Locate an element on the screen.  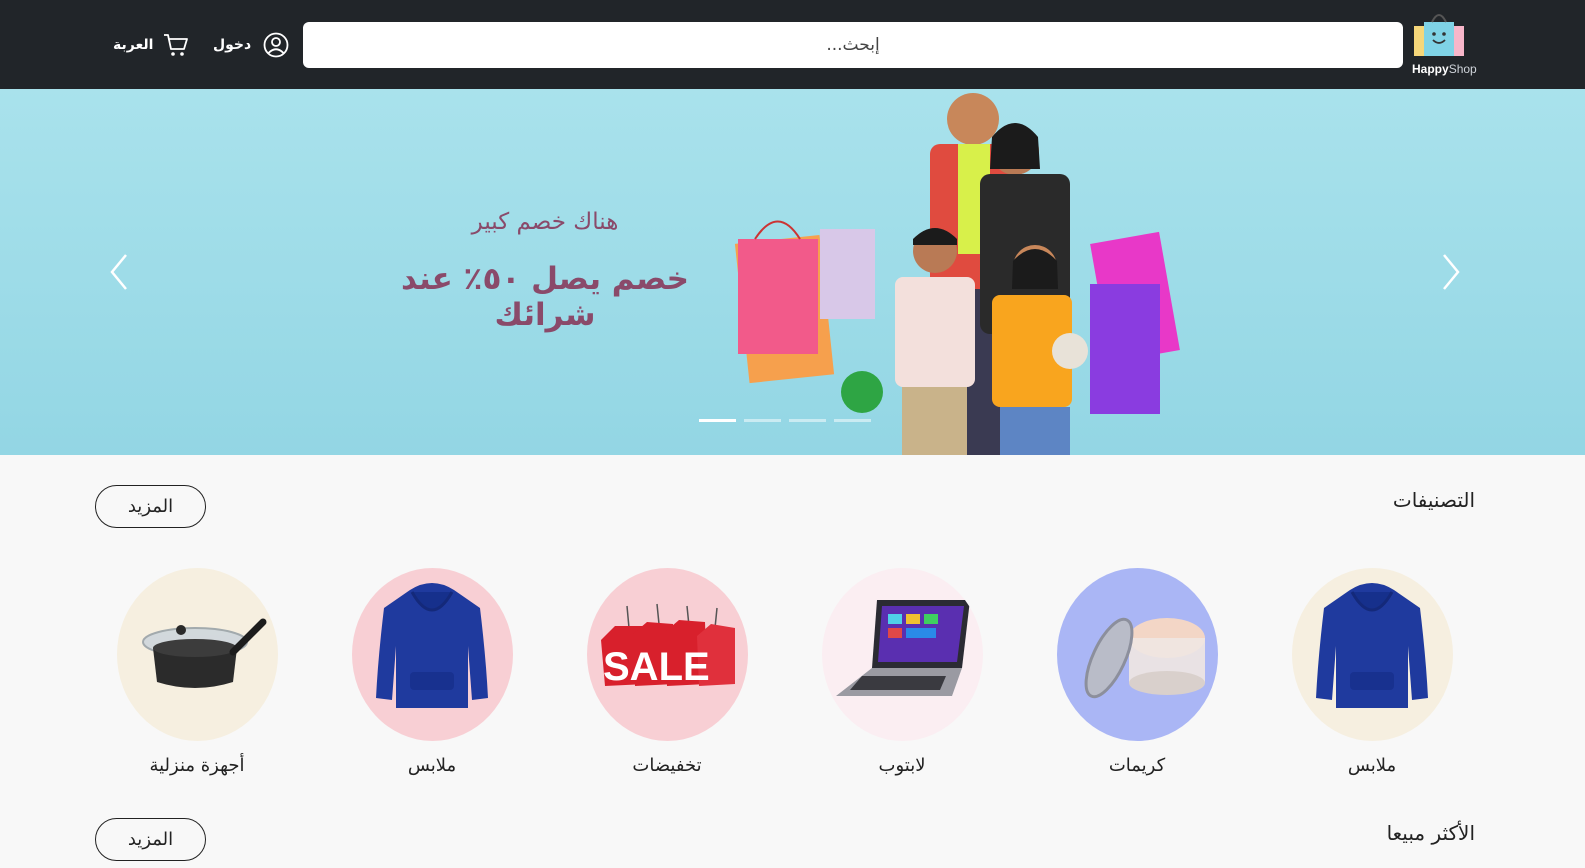
top-navbar: HappyShop دخول العربة is located at coordinates (792, 44).